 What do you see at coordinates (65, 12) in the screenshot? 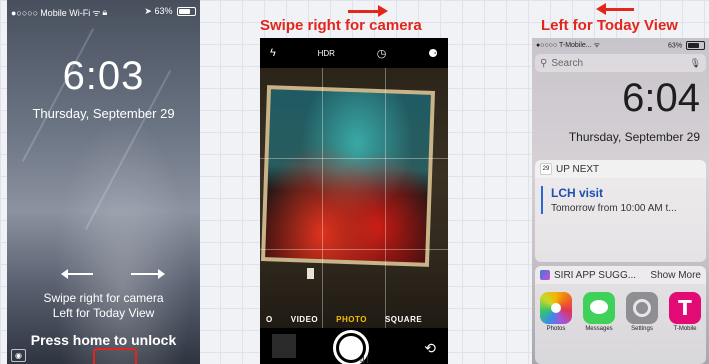
I see `carrier-label: Mobile Wi-Fi` at bounding box center [65, 12].